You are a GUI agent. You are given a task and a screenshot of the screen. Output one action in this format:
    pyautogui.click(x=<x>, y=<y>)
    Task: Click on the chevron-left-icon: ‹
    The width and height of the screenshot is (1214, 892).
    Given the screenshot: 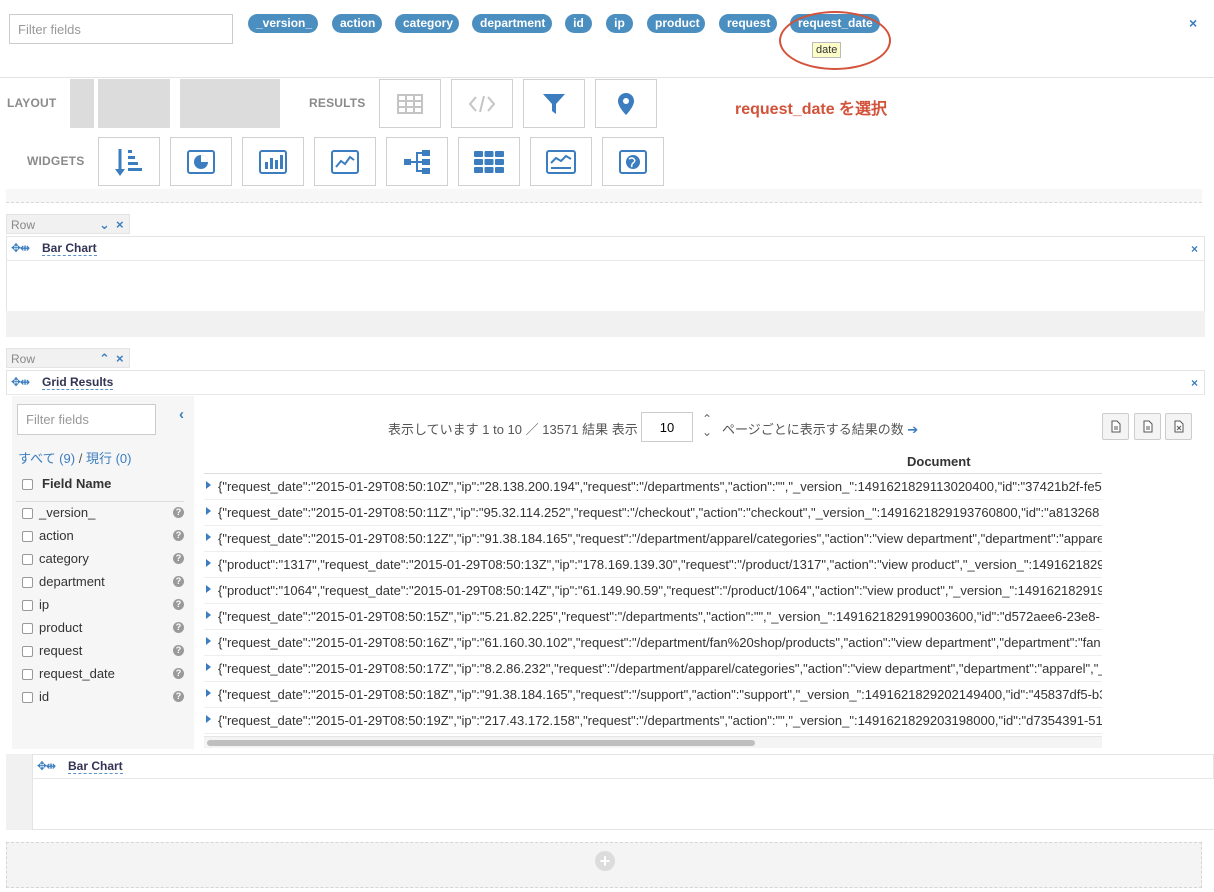 What is the action you would take?
    pyautogui.click(x=181, y=414)
    